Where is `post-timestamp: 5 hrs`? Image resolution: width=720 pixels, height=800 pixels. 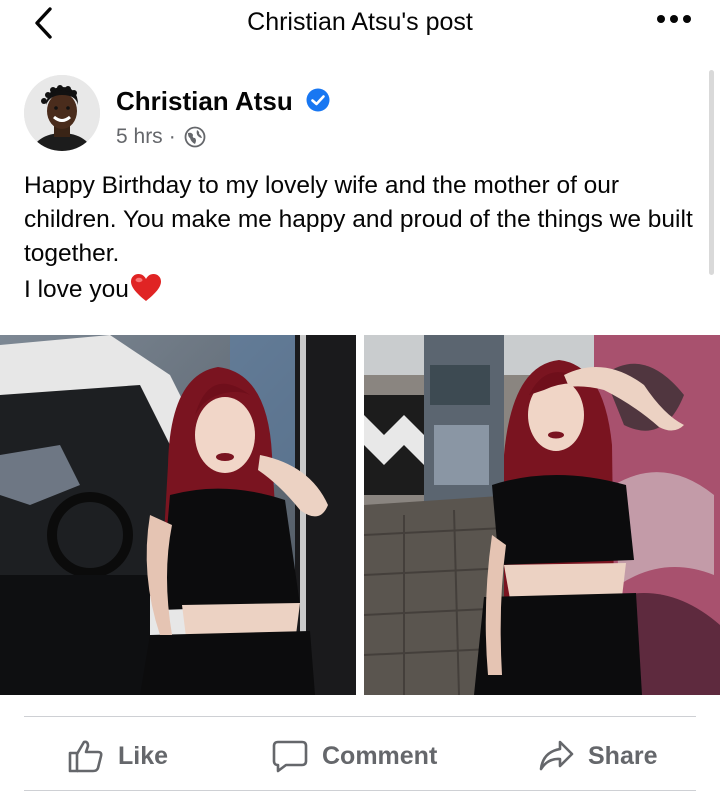 post-timestamp: 5 hrs is located at coordinates (139, 137).